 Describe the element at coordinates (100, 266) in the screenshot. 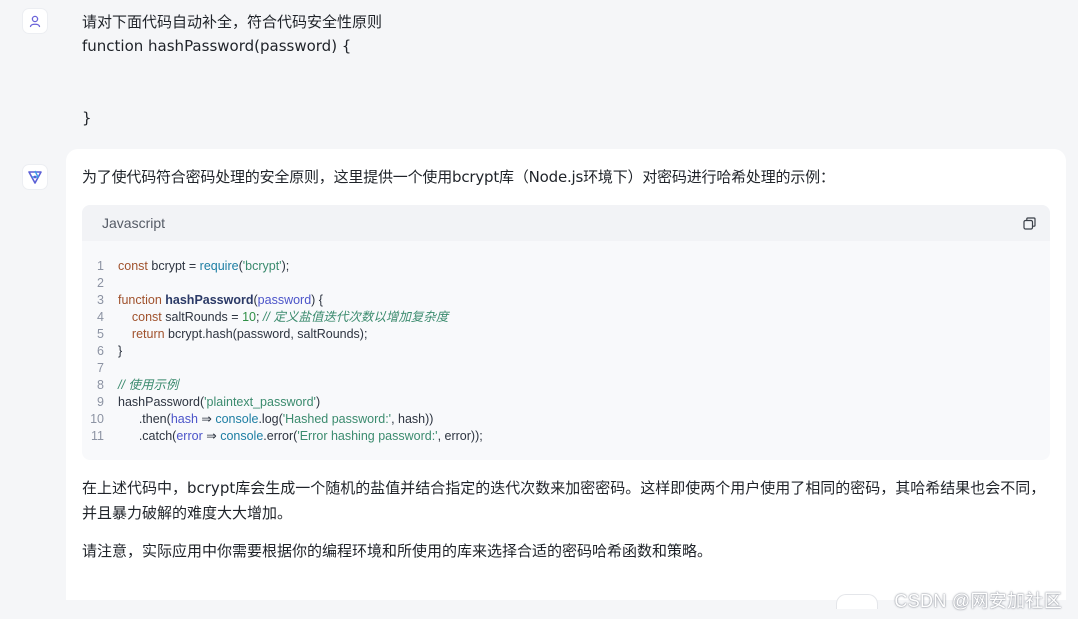

I see `line-number: 1` at that location.